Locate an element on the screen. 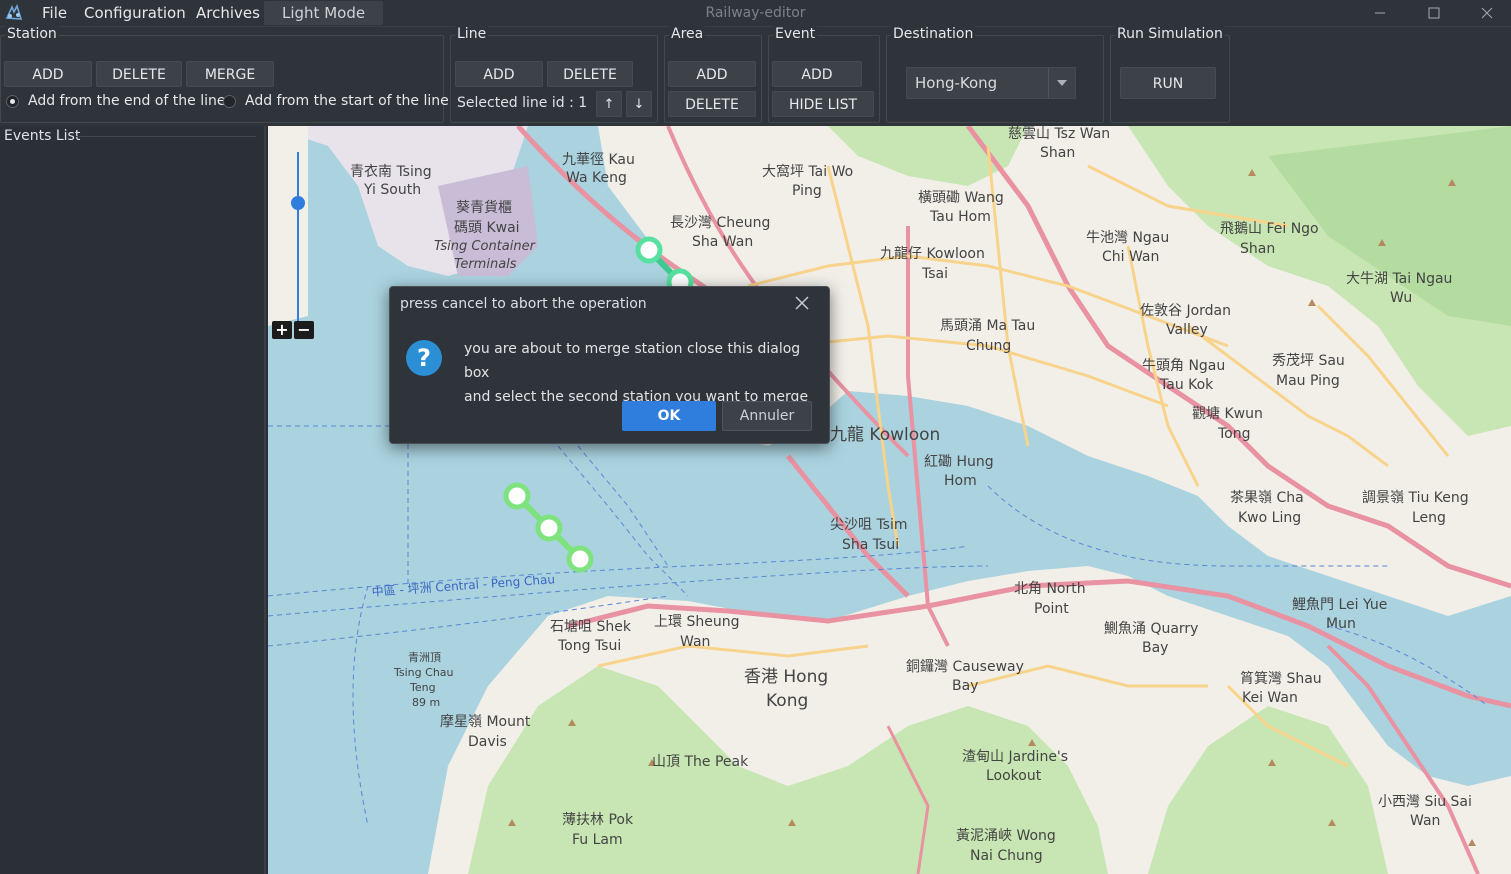 Image resolution: width=1511 pixels, height=874 pixels. map-label-causeway2: Bay is located at coordinates (965, 686).